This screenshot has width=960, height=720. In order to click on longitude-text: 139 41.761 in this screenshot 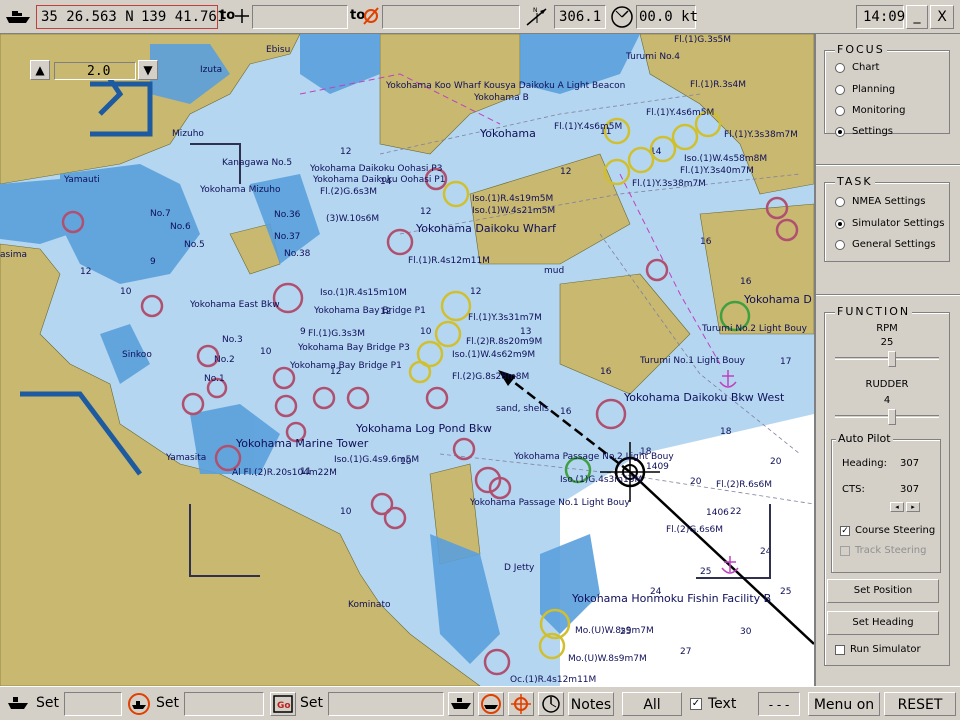, I will do `click(183, 17)`.